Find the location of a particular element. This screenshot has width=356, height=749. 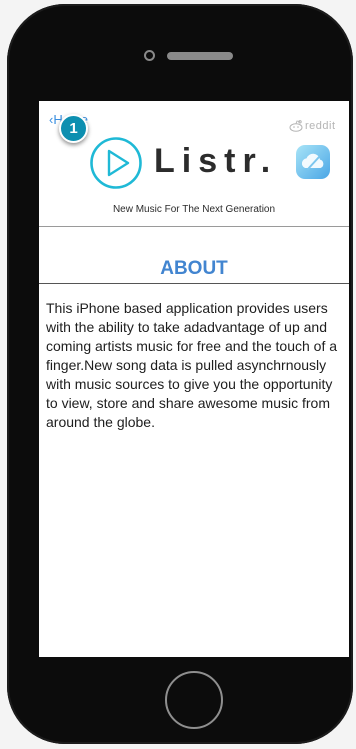

notification-badge: 1 is located at coordinates (73, 128).